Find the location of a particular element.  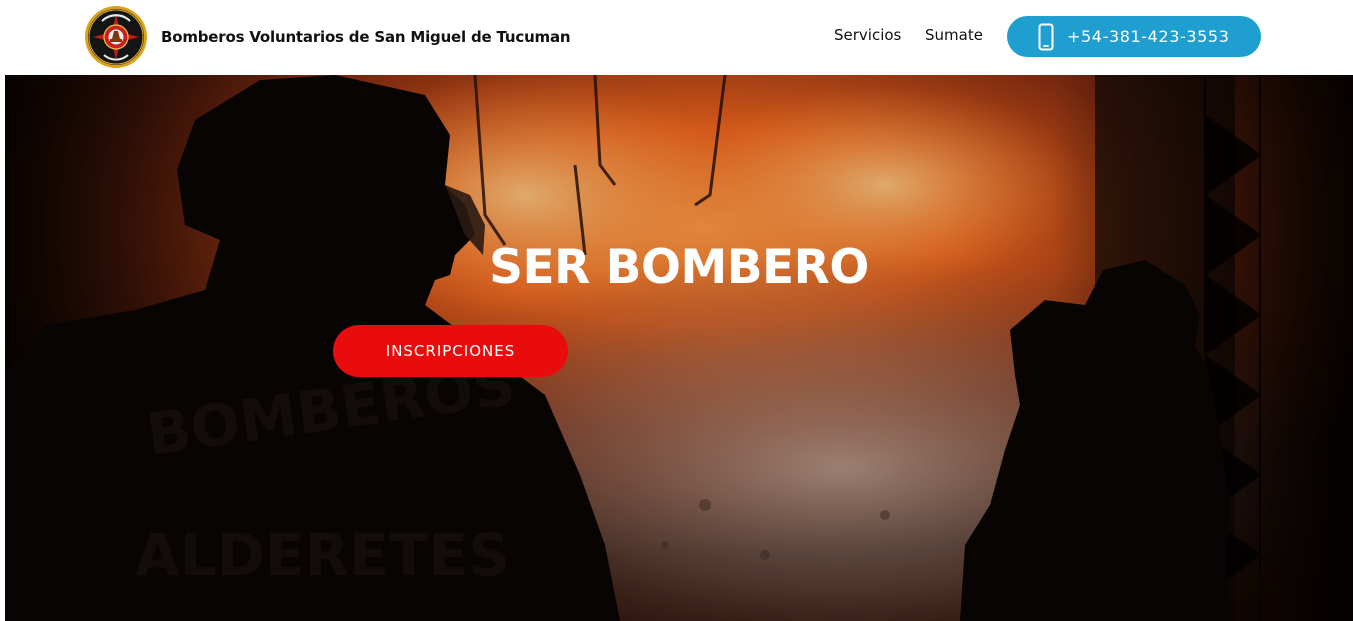

nav-link-servicios: Servicios is located at coordinates (867, 35).